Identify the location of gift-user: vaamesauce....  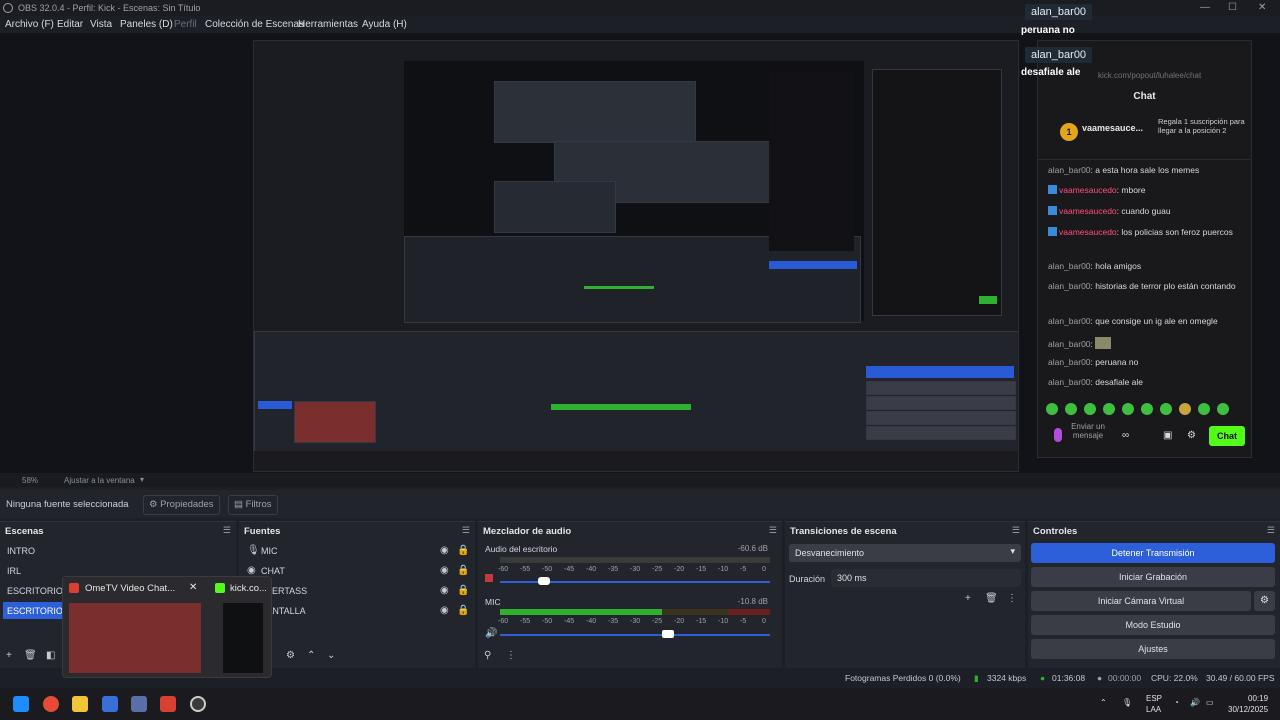
(1112, 128).